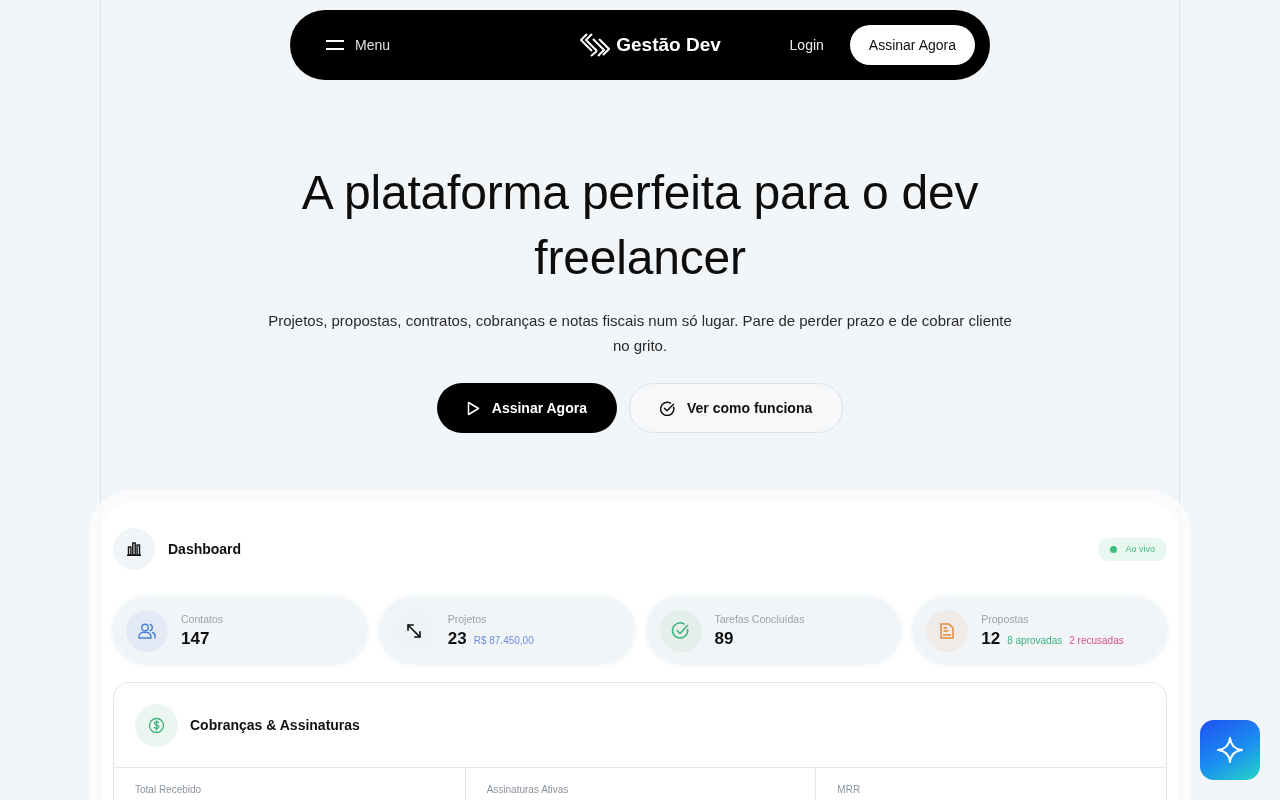  Describe the element at coordinates (595, 45) in the screenshot. I see `logo-icon` at that location.